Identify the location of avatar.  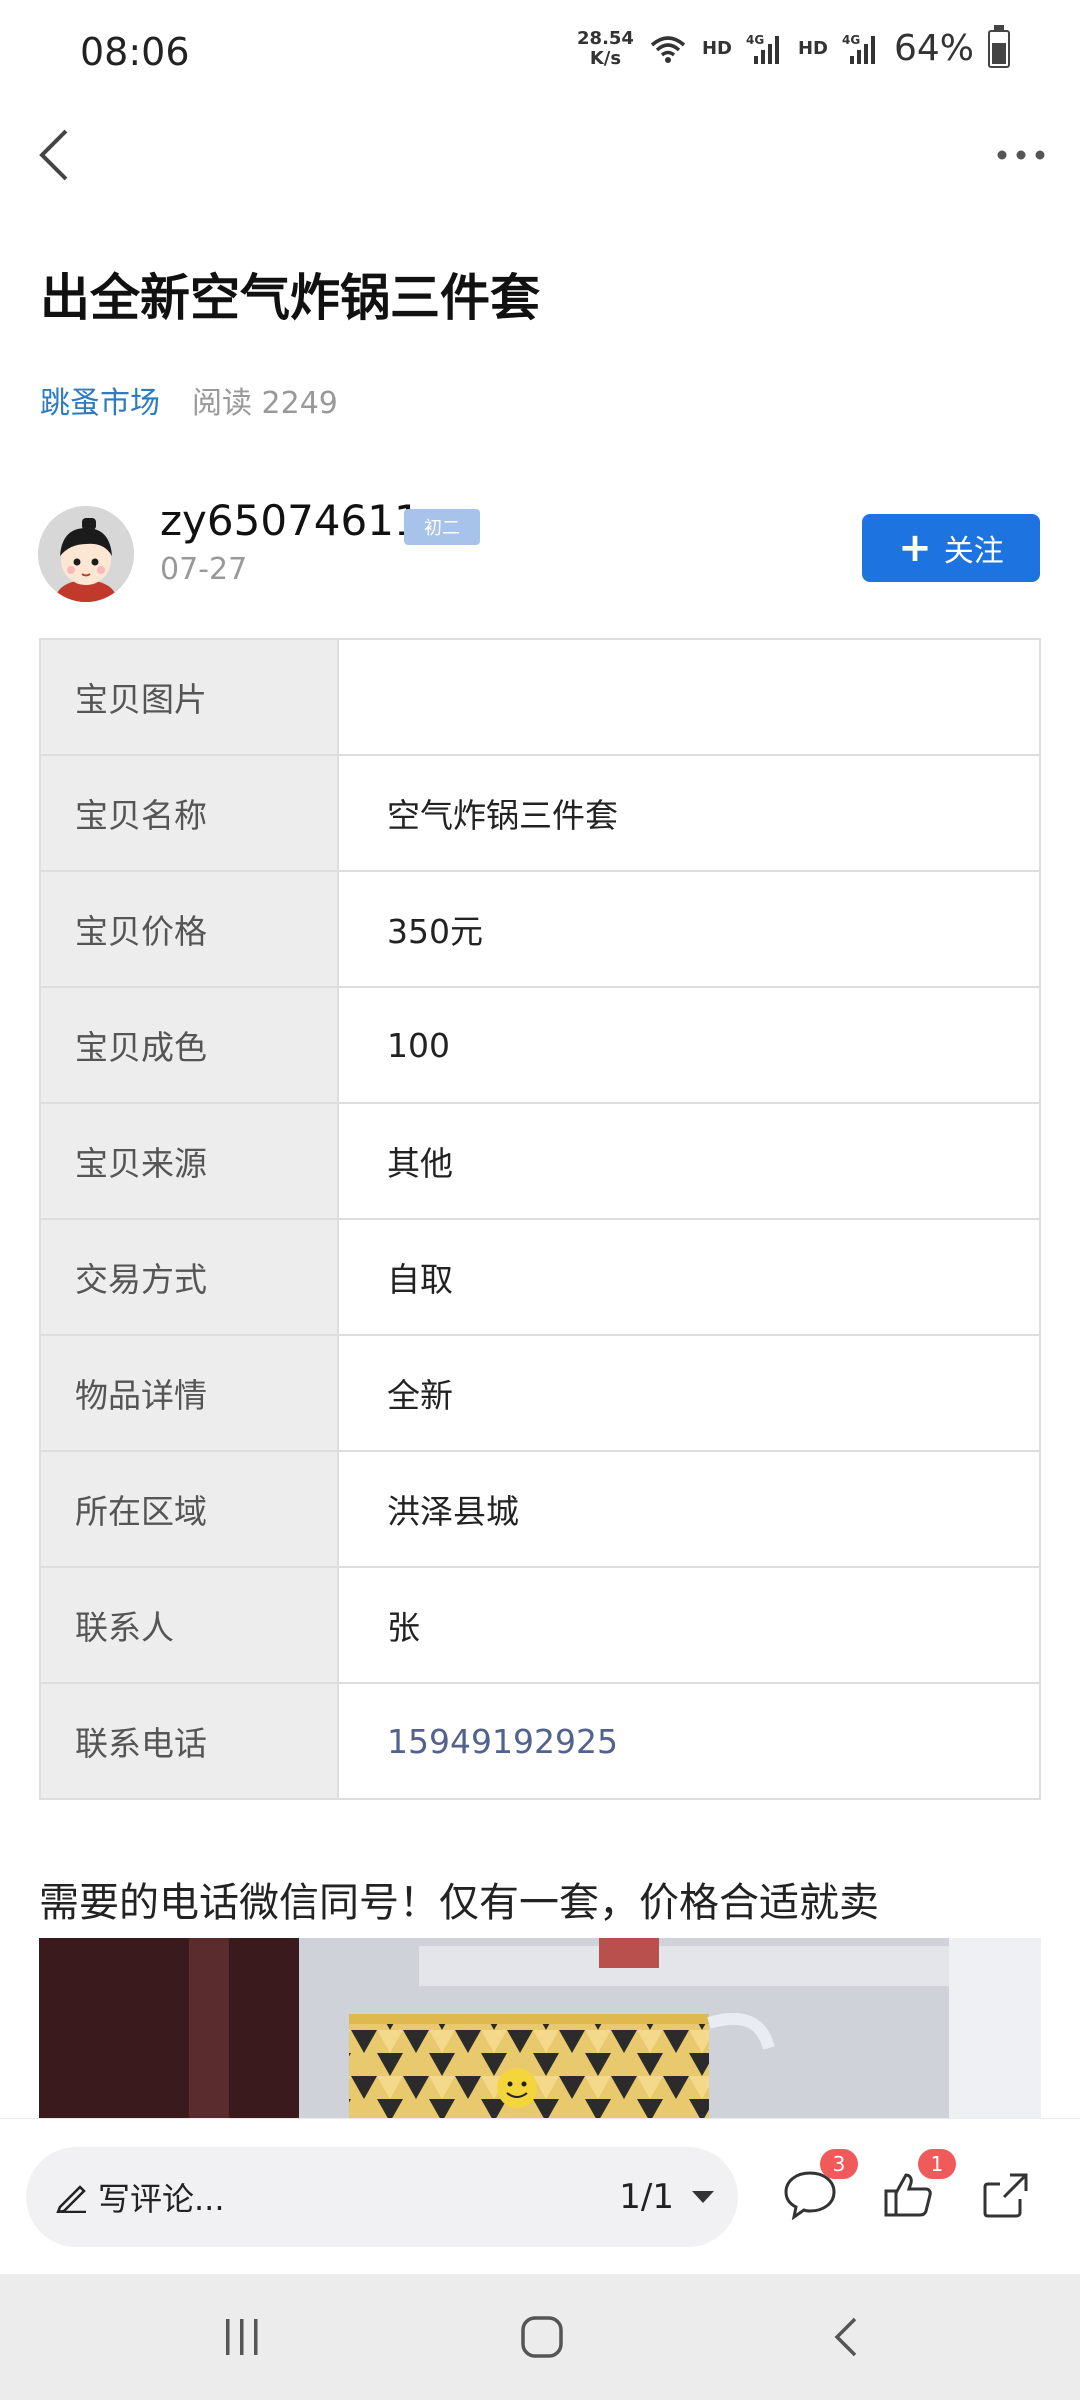
(86, 554).